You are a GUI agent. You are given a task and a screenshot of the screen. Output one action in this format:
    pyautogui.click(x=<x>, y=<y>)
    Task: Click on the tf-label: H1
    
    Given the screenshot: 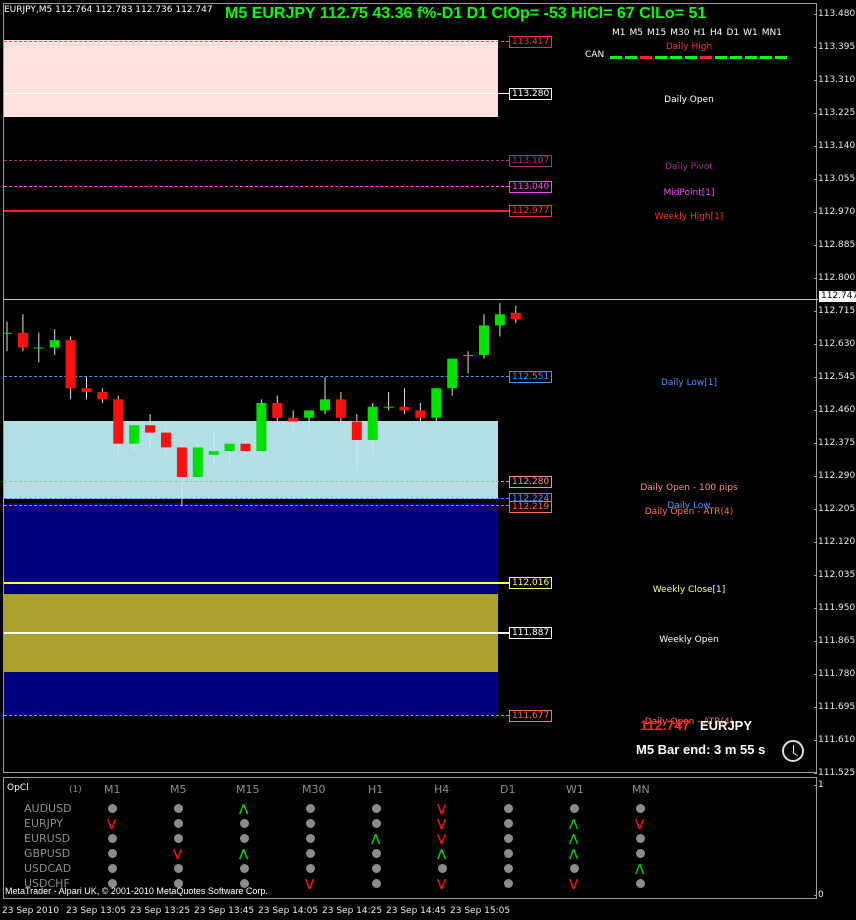 What is the action you would take?
    pyautogui.click(x=699, y=33)
    